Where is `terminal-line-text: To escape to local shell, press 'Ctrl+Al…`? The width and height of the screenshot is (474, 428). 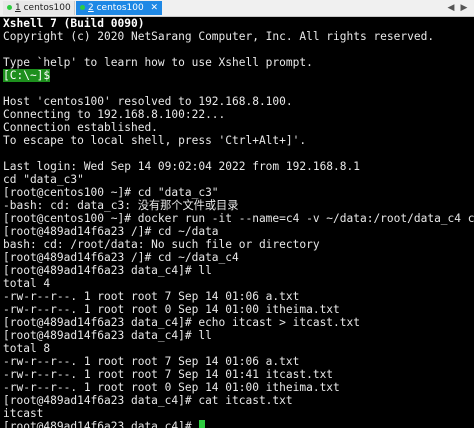 terminal-line-text: To escape to local shell, press 'Ctrl+Al… is located at coordinates (155, 140).